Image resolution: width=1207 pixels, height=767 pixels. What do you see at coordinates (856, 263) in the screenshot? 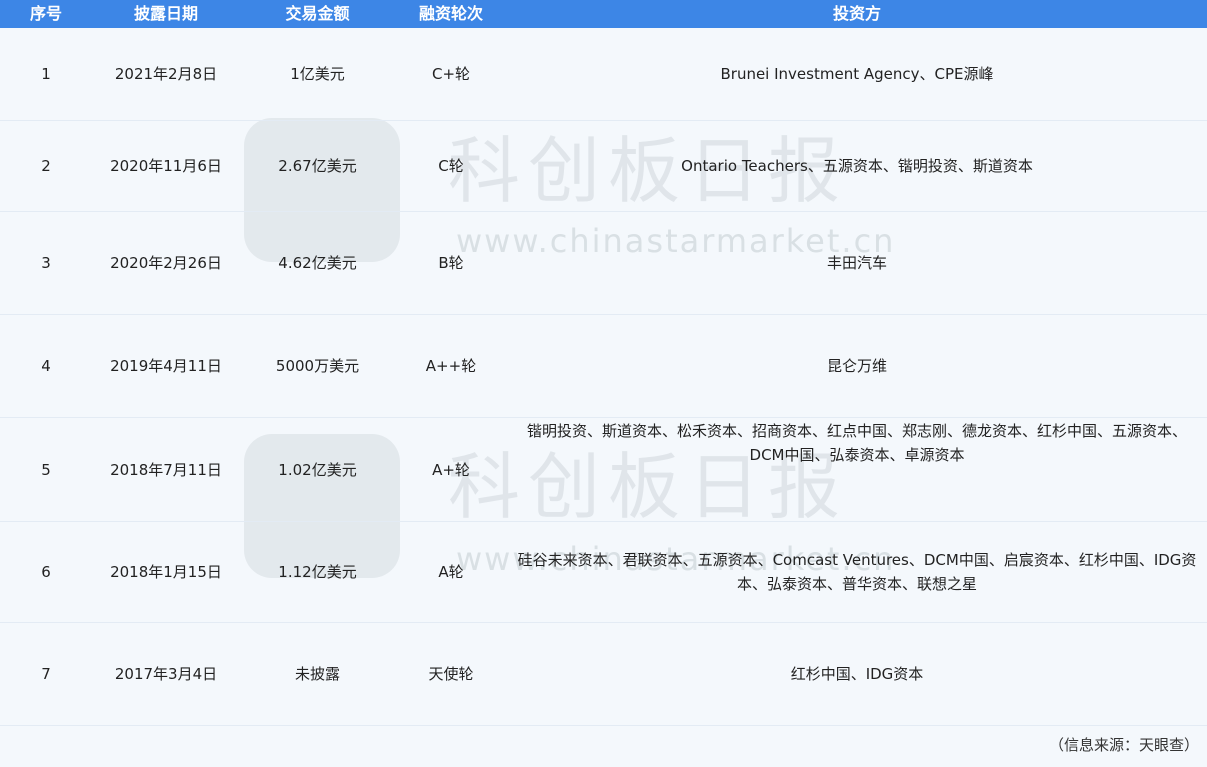
I see `row-investors: 丰田汽车` at bounding box center [856, 263].